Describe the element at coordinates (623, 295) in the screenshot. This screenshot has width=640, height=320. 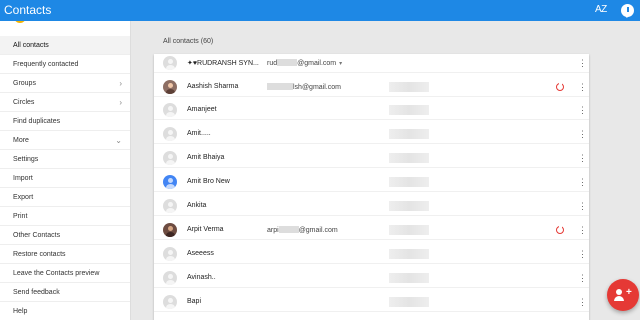
I see `add-contact-button: +` at that location.